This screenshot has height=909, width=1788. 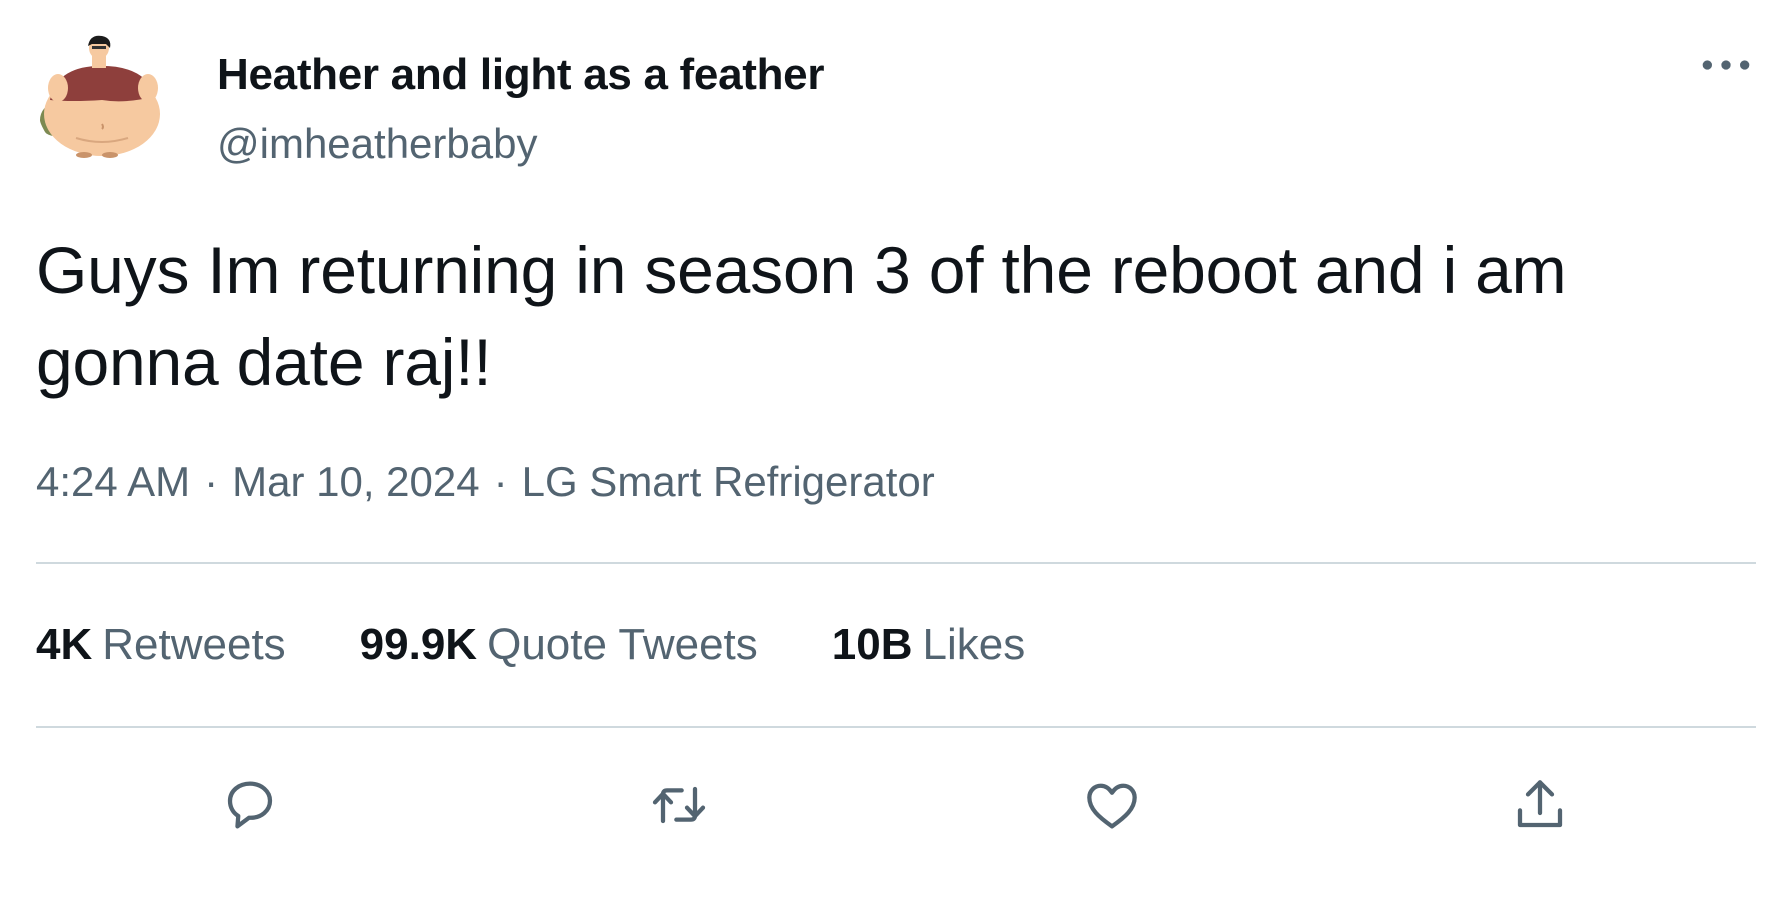 What do you see at coordinates (872, 644) in the screenshot?
I see `likes-count: 10B` at bounding box center [872, 644].